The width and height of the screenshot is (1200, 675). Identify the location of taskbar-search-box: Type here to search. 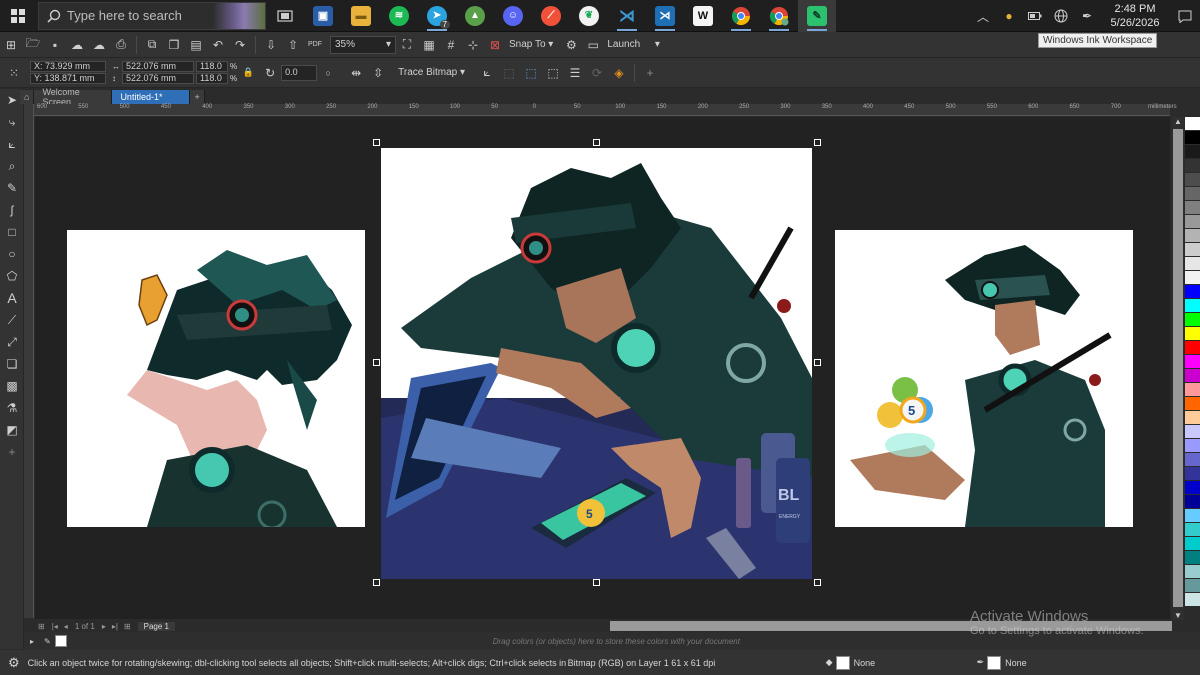
(152, 15).